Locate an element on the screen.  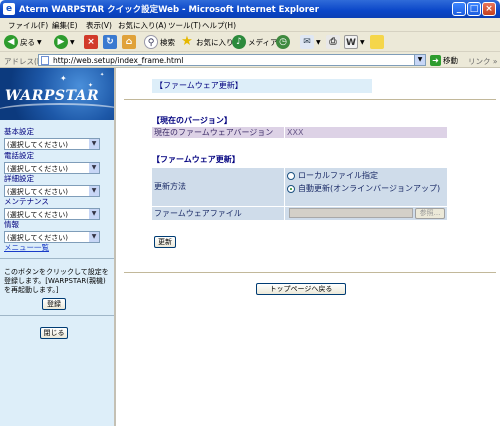
star-icon: ✦ is located at coordinates (63, 78).